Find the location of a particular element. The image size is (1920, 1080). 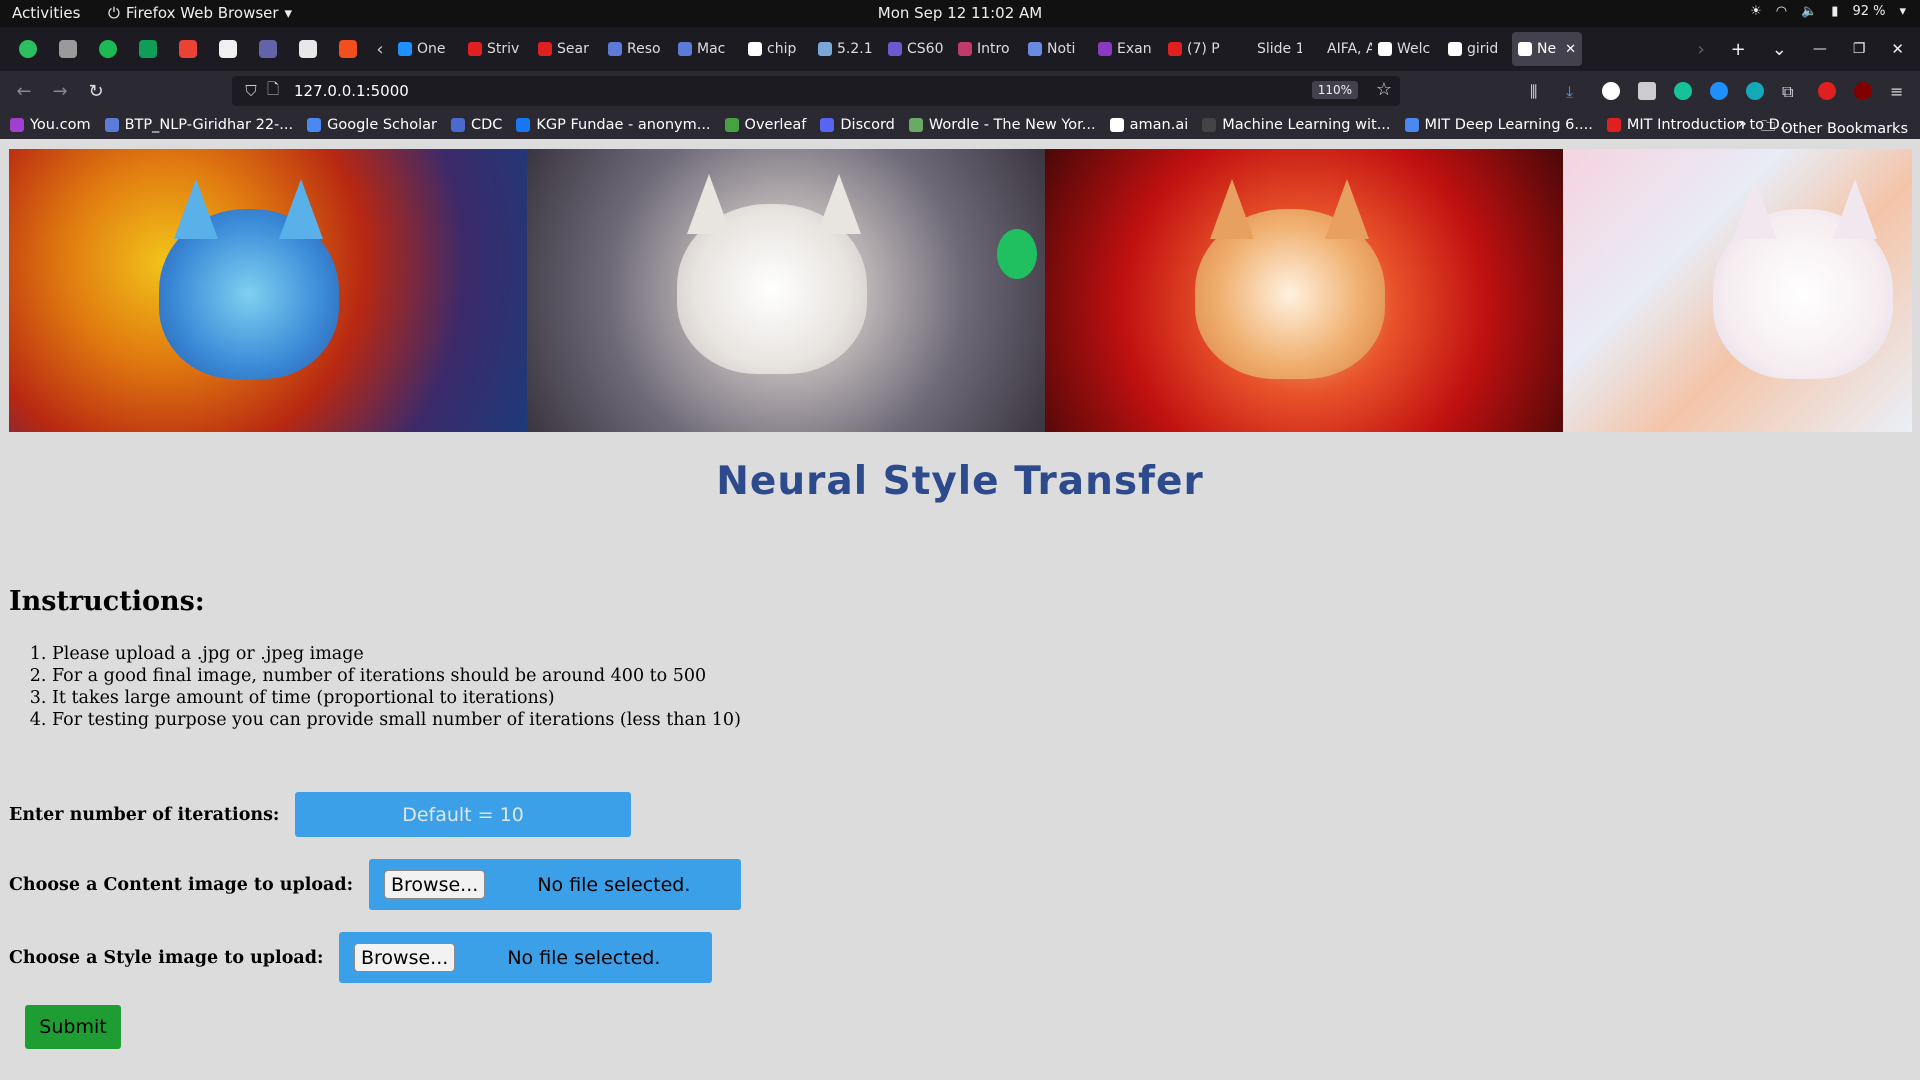

app-menu: ⏻ Firefox Web Browser ▾ is located at coordinates (200, 13).